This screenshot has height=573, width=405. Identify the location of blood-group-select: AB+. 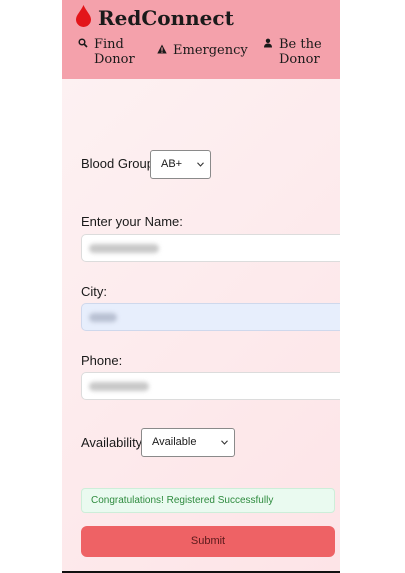
(180, 164).